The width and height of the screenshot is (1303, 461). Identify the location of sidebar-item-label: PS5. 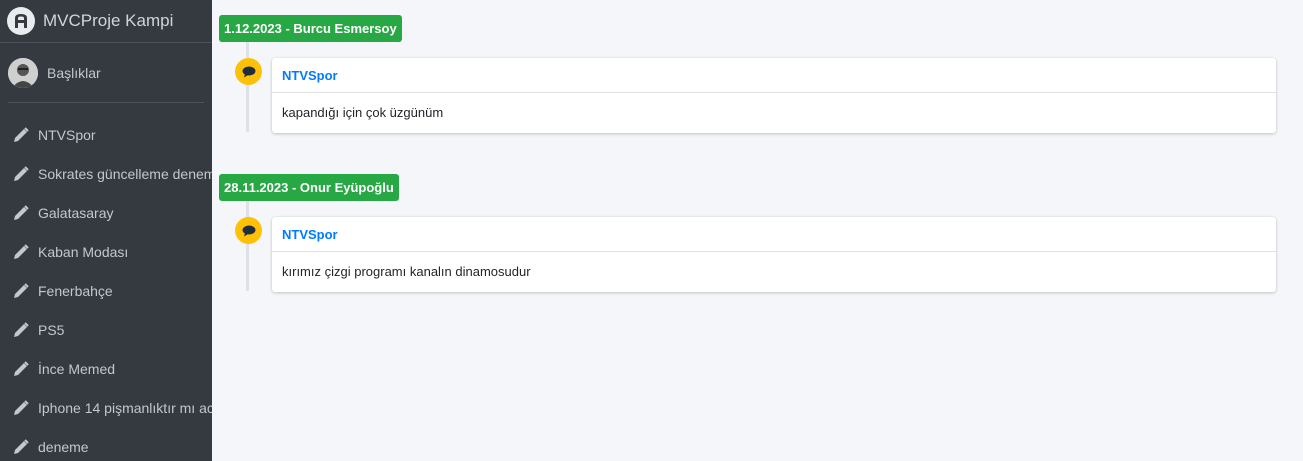
(51, 329).